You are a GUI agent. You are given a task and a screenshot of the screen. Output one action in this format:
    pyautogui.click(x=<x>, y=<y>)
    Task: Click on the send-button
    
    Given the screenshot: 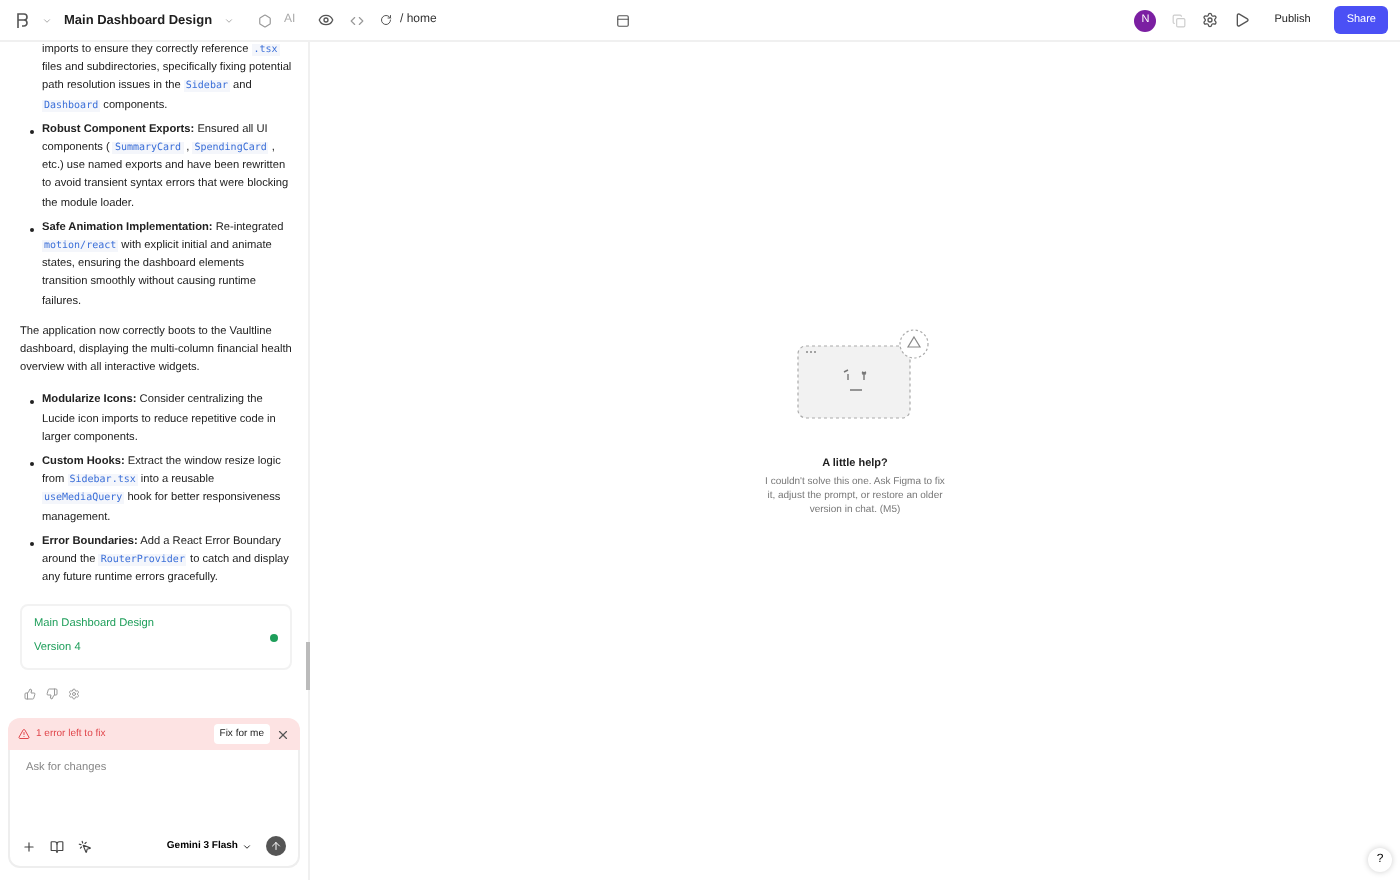 What is the action you would take?
    pyautogui.click(x=276, y=846)
    